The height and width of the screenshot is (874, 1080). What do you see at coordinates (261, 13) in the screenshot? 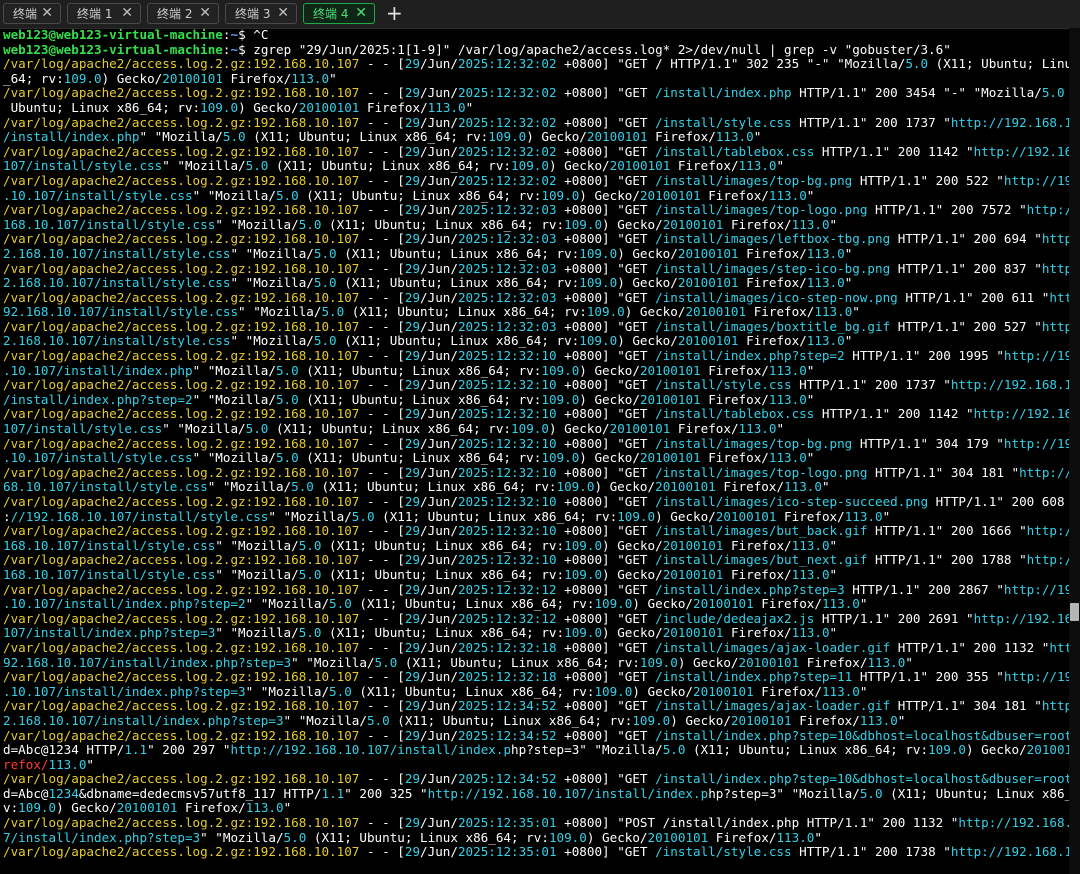
I see `tab-terminal-3: 终端 3 ✕` at bounding box center [261, 13].